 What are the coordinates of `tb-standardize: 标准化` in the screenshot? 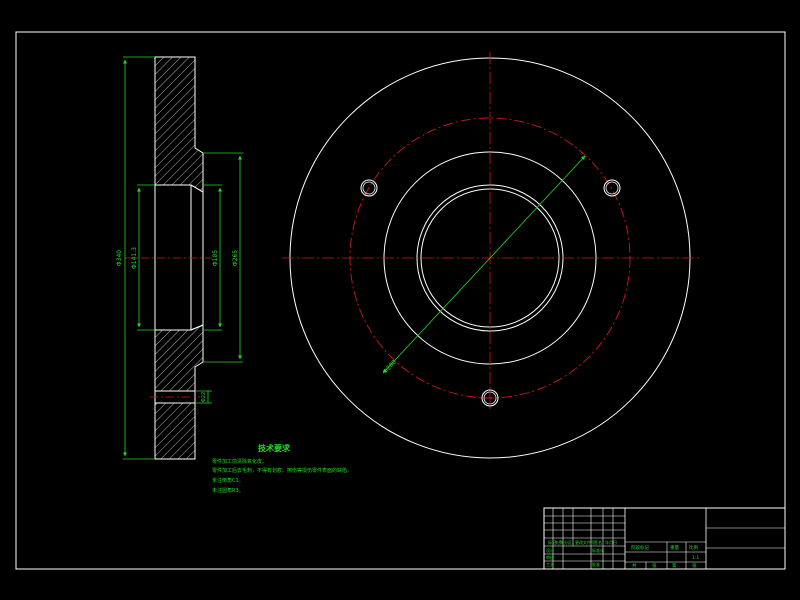 It's located at (598, 550).